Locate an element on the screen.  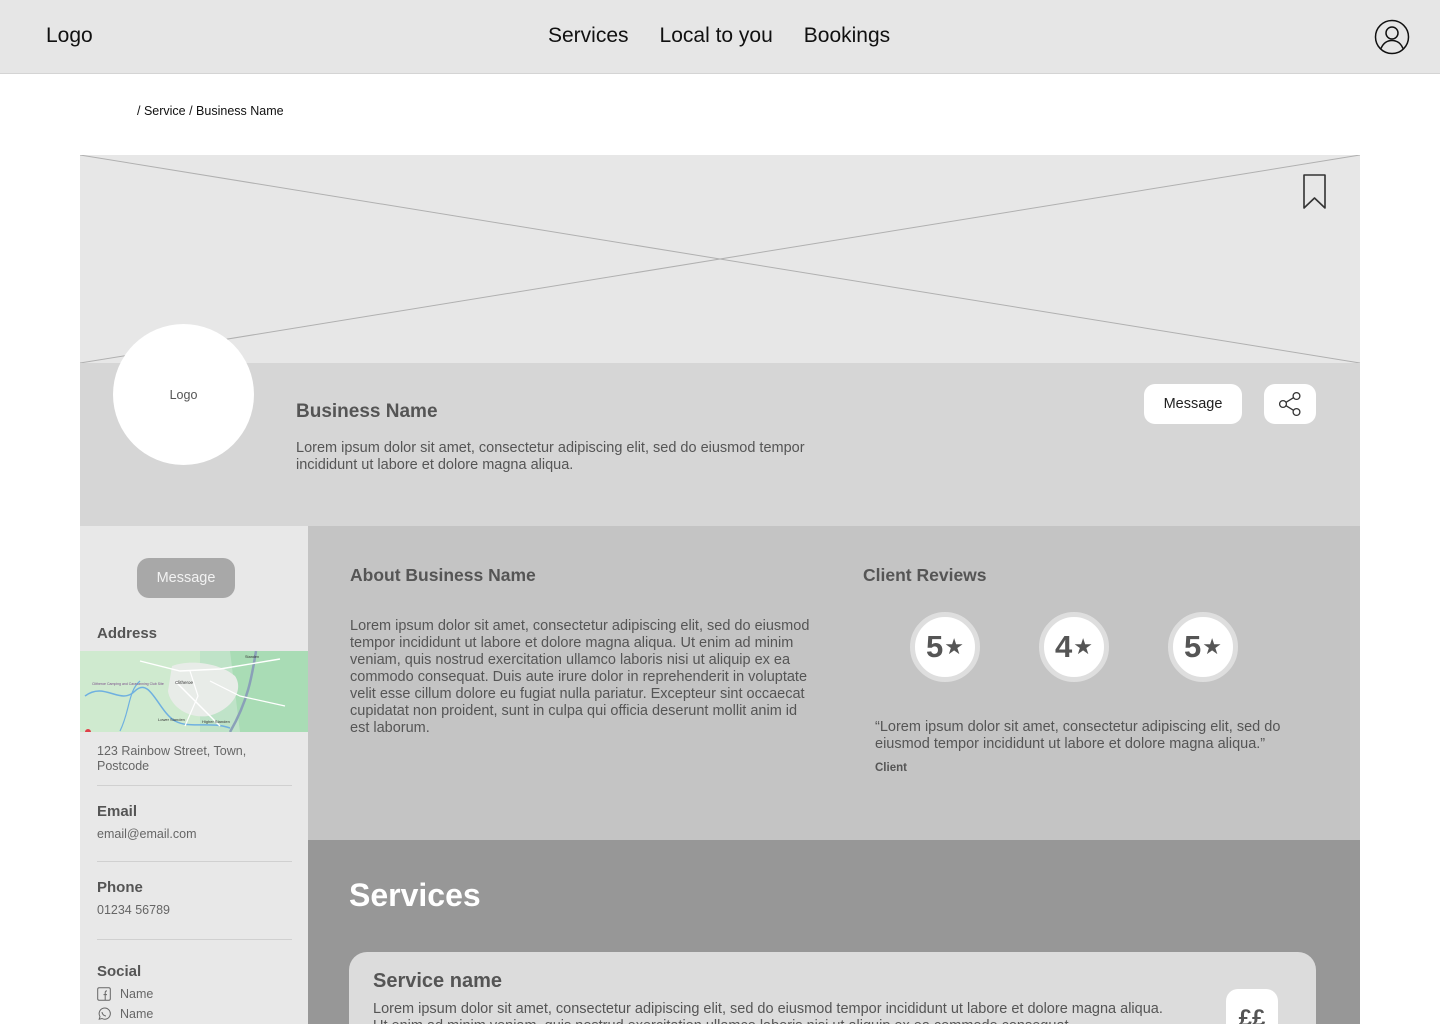
about-title: About Business Name is located at coordinates (443, 575).